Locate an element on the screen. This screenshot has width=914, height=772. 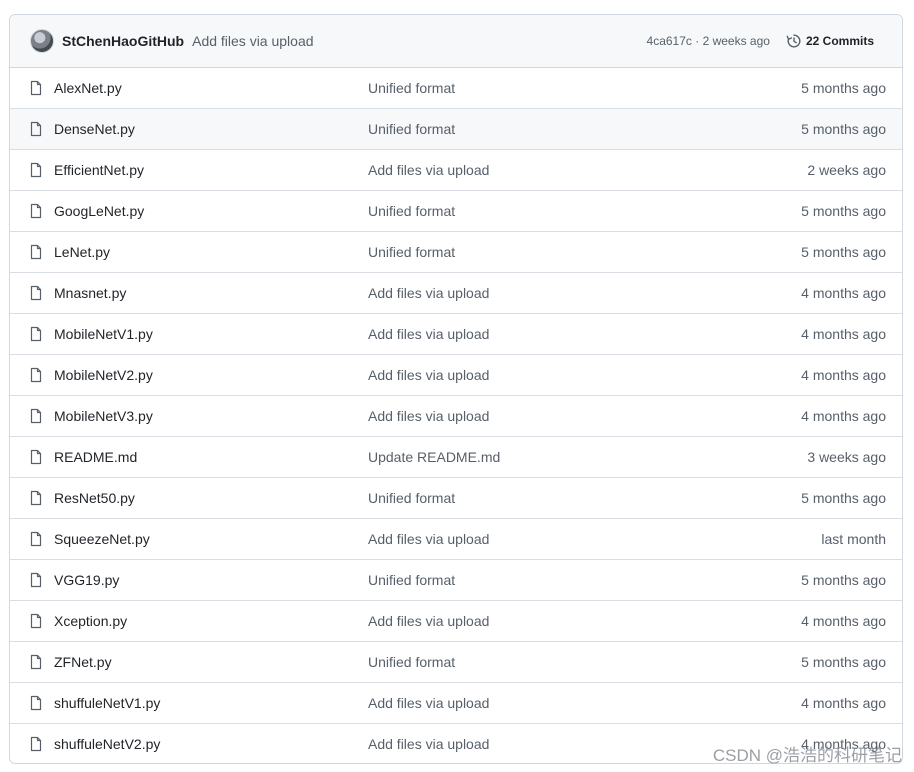
file-name-link: VGG19.py is located at coordinates (211, 580).